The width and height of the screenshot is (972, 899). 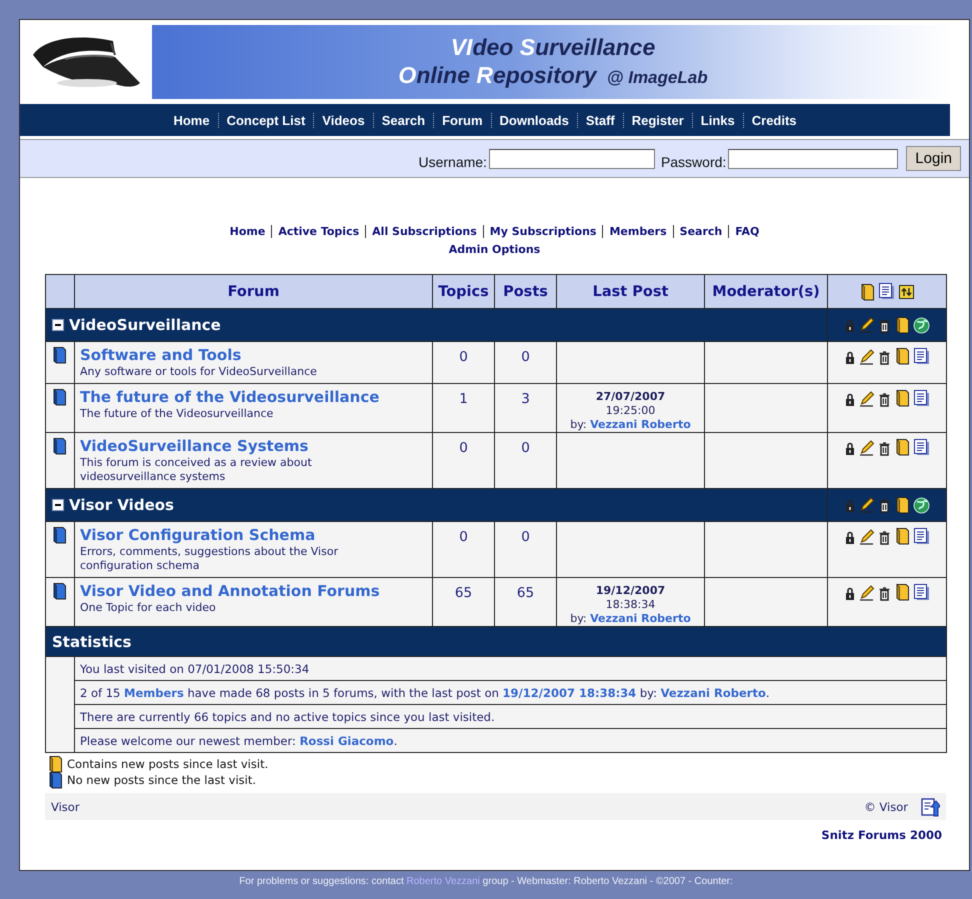 I want to click on forum-nav-link: Search, so click(x=700, y=231).